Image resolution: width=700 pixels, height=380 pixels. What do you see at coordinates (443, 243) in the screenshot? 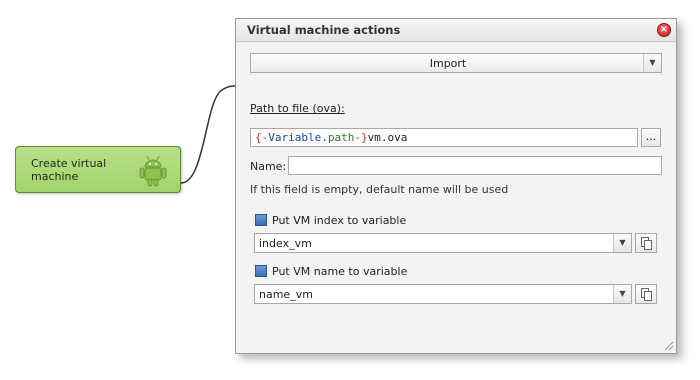
I see `index-var-select: index_vm ▼` at bounding box center [443, 243].